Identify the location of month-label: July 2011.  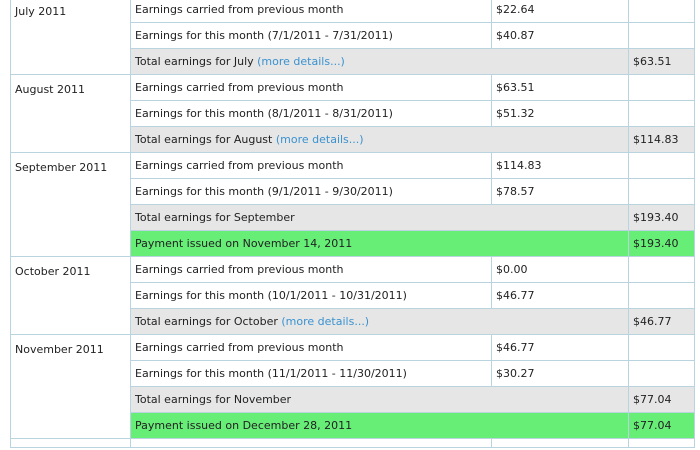
(70, 37).